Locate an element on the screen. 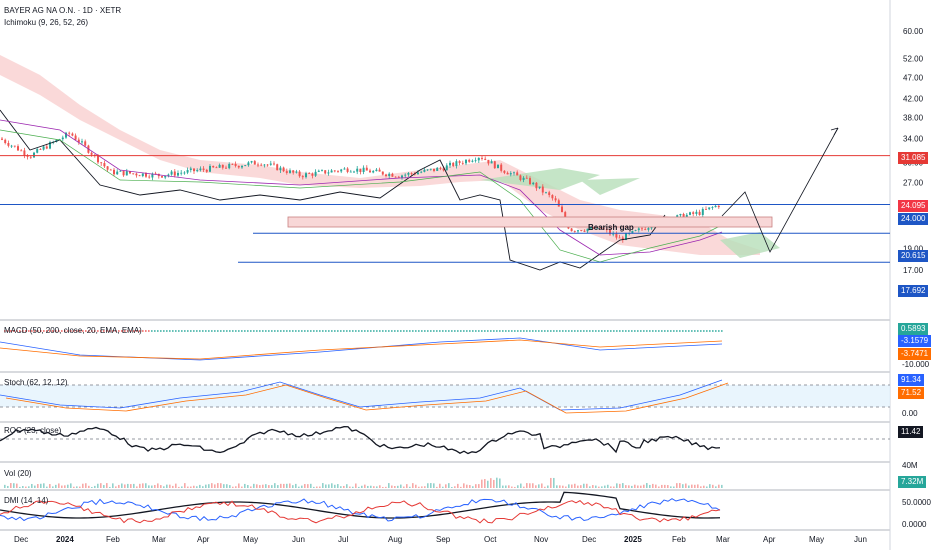  bearish-gap-annotation: Bearish gap is located at coordinates (611, 227).